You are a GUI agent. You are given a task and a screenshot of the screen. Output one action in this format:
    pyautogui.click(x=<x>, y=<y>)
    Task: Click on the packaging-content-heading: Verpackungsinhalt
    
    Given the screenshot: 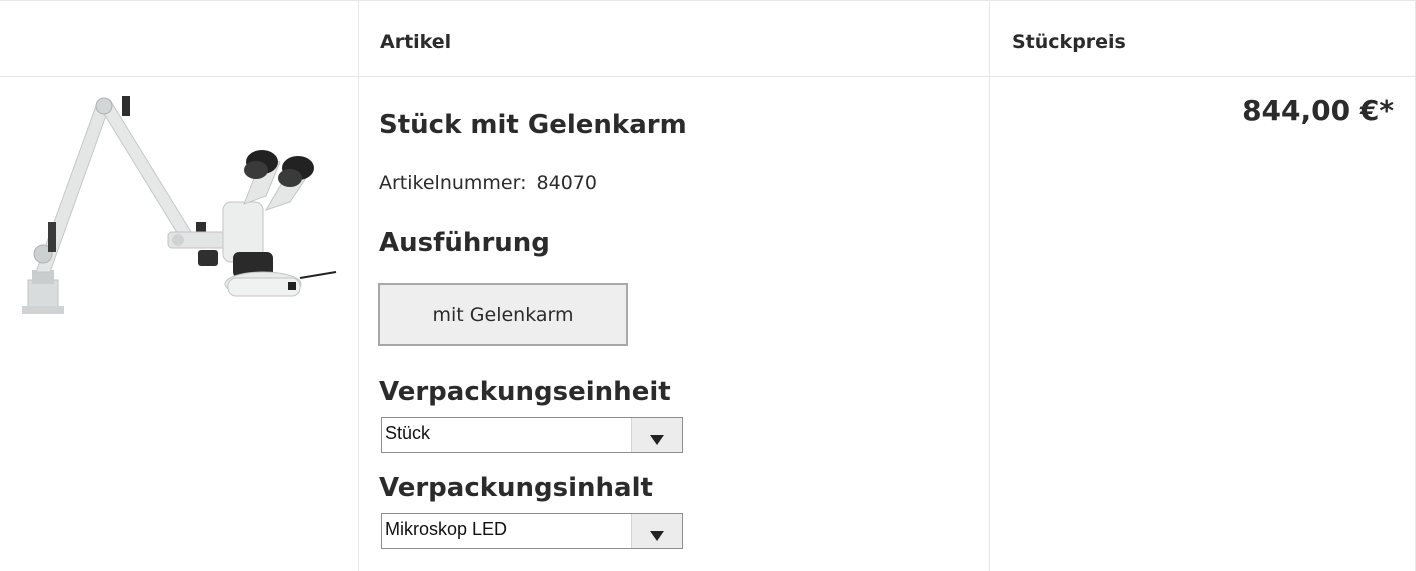 What is the action you would take?
    pyautogui.click(x=516, y=488)
    